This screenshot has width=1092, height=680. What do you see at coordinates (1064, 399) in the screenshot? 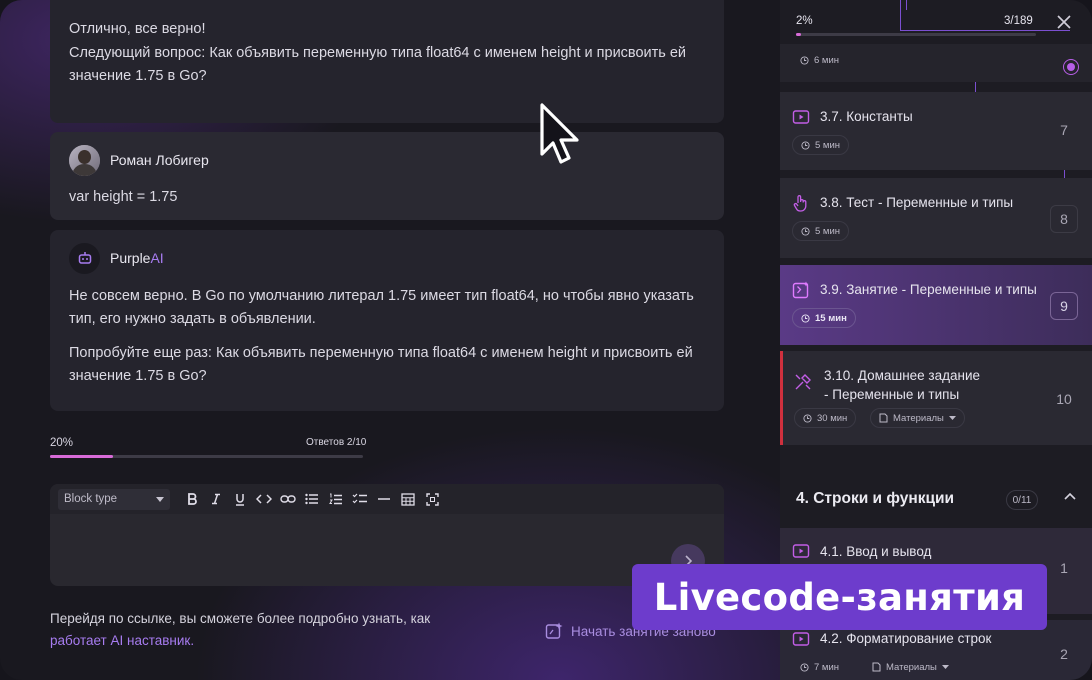
I see `lesson-number: 10` at bounding box center [1064, 399].